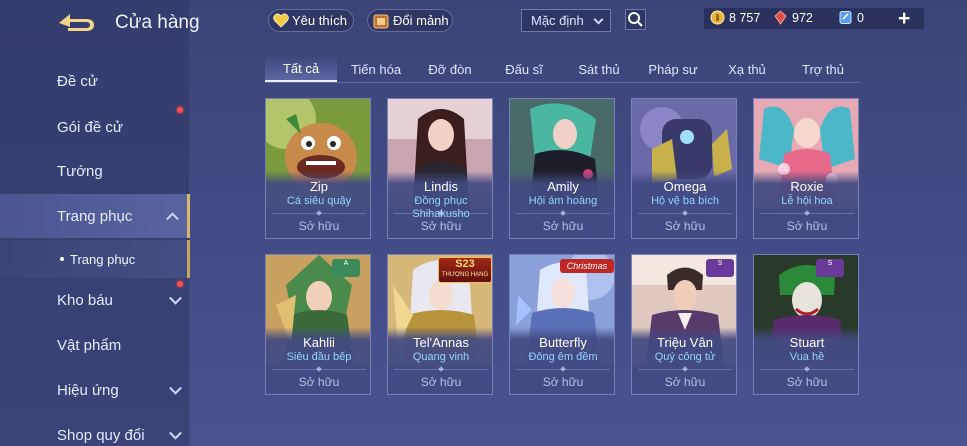 The height and width of the screenshot is (446, 967). I want to click on sidebar-item-label: Hiệu ứng, so click(88, 390).